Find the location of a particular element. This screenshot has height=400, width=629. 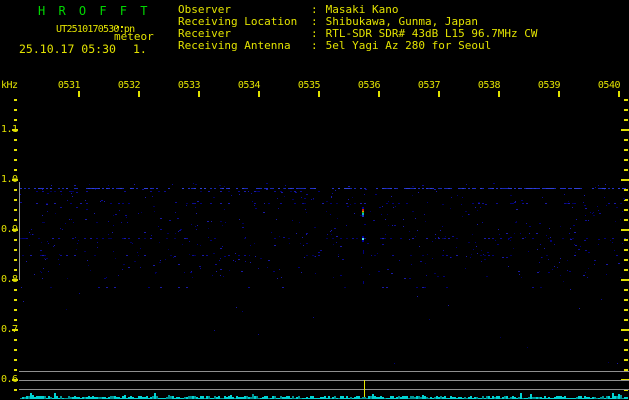

x-tick-label: 0535 is located at coordinates (309, 85).